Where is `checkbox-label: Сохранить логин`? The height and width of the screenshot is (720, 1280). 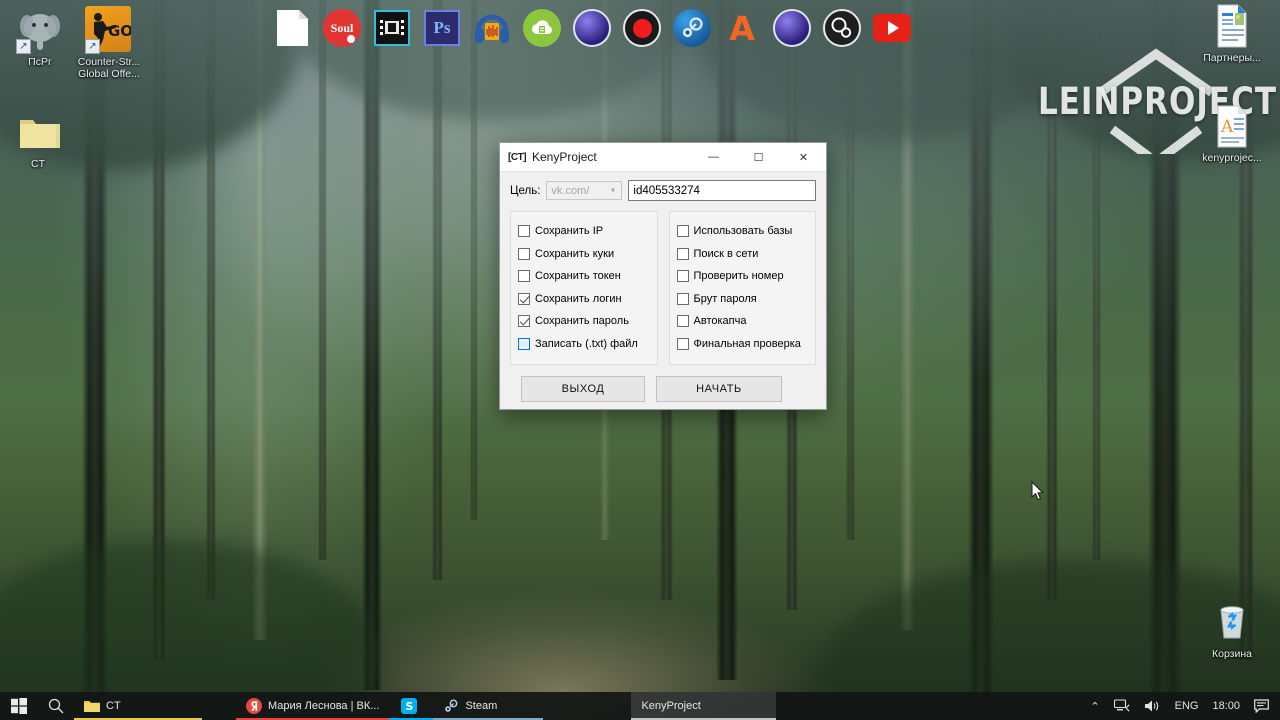
checkbox-label: Сохранить логин is located at coordinates (578, 298).